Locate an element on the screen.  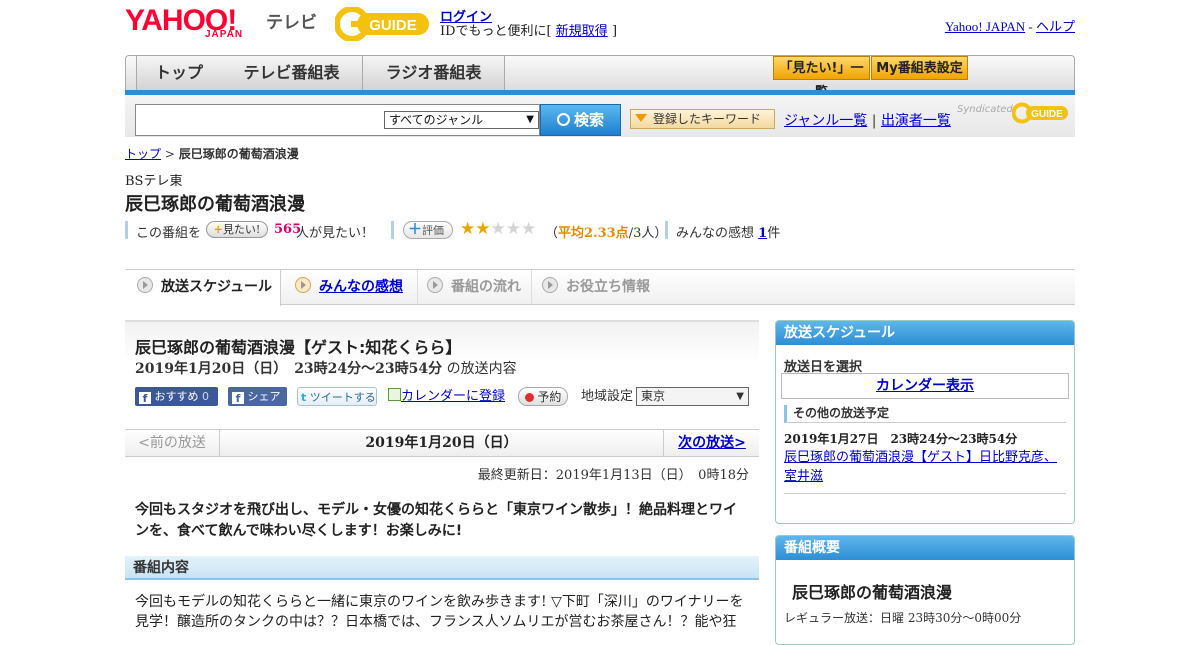
episode-date: 2019年1月20日（日） 23時24分～23時54分 の放送内容 is located at coordinates (326, 368).